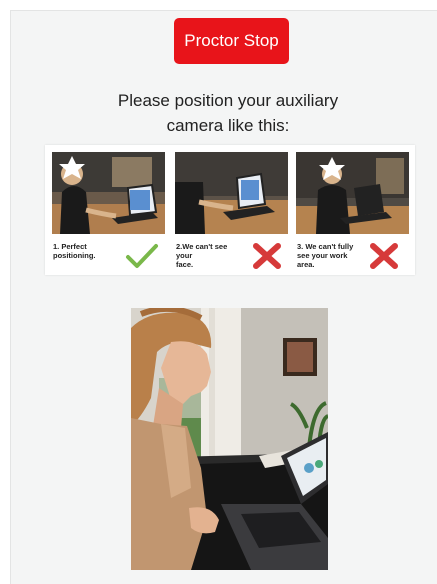 The height and width of the screenshot is (584, 437). I want to click on instruction-line-1: Please position your auxiliary, so click(228, 100).